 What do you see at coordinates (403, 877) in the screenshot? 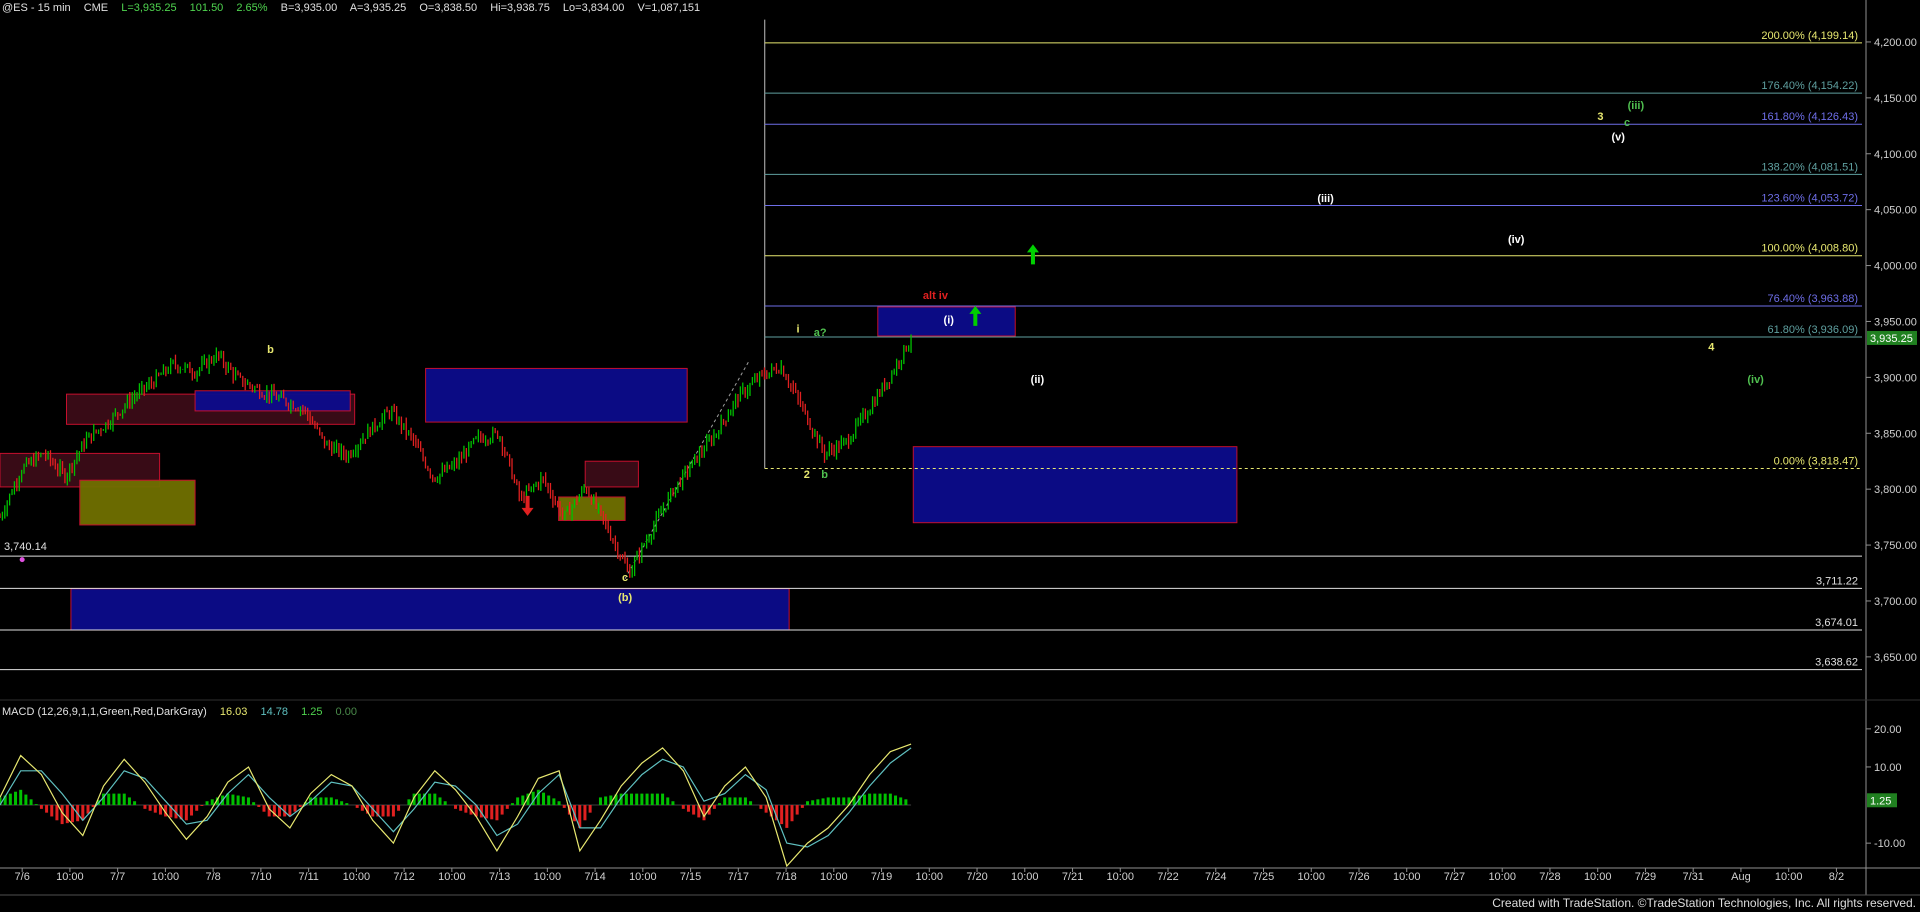
I see `time-tick-label: 7/12` at bounding box center [403, 877].